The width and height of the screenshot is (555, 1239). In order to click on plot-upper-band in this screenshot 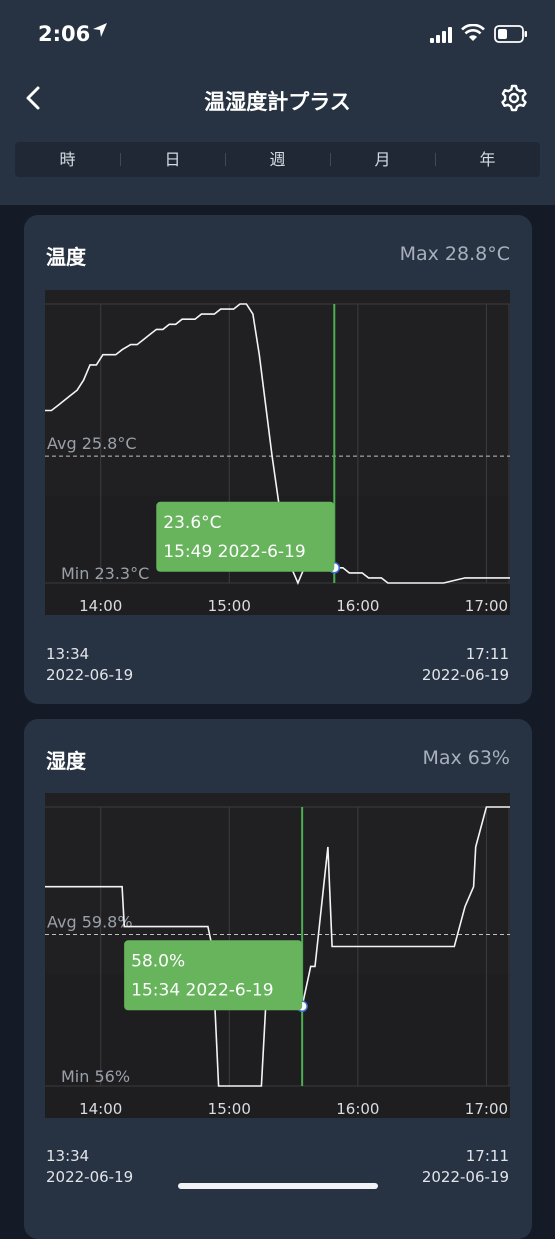, I will do `click(277, 393)`.